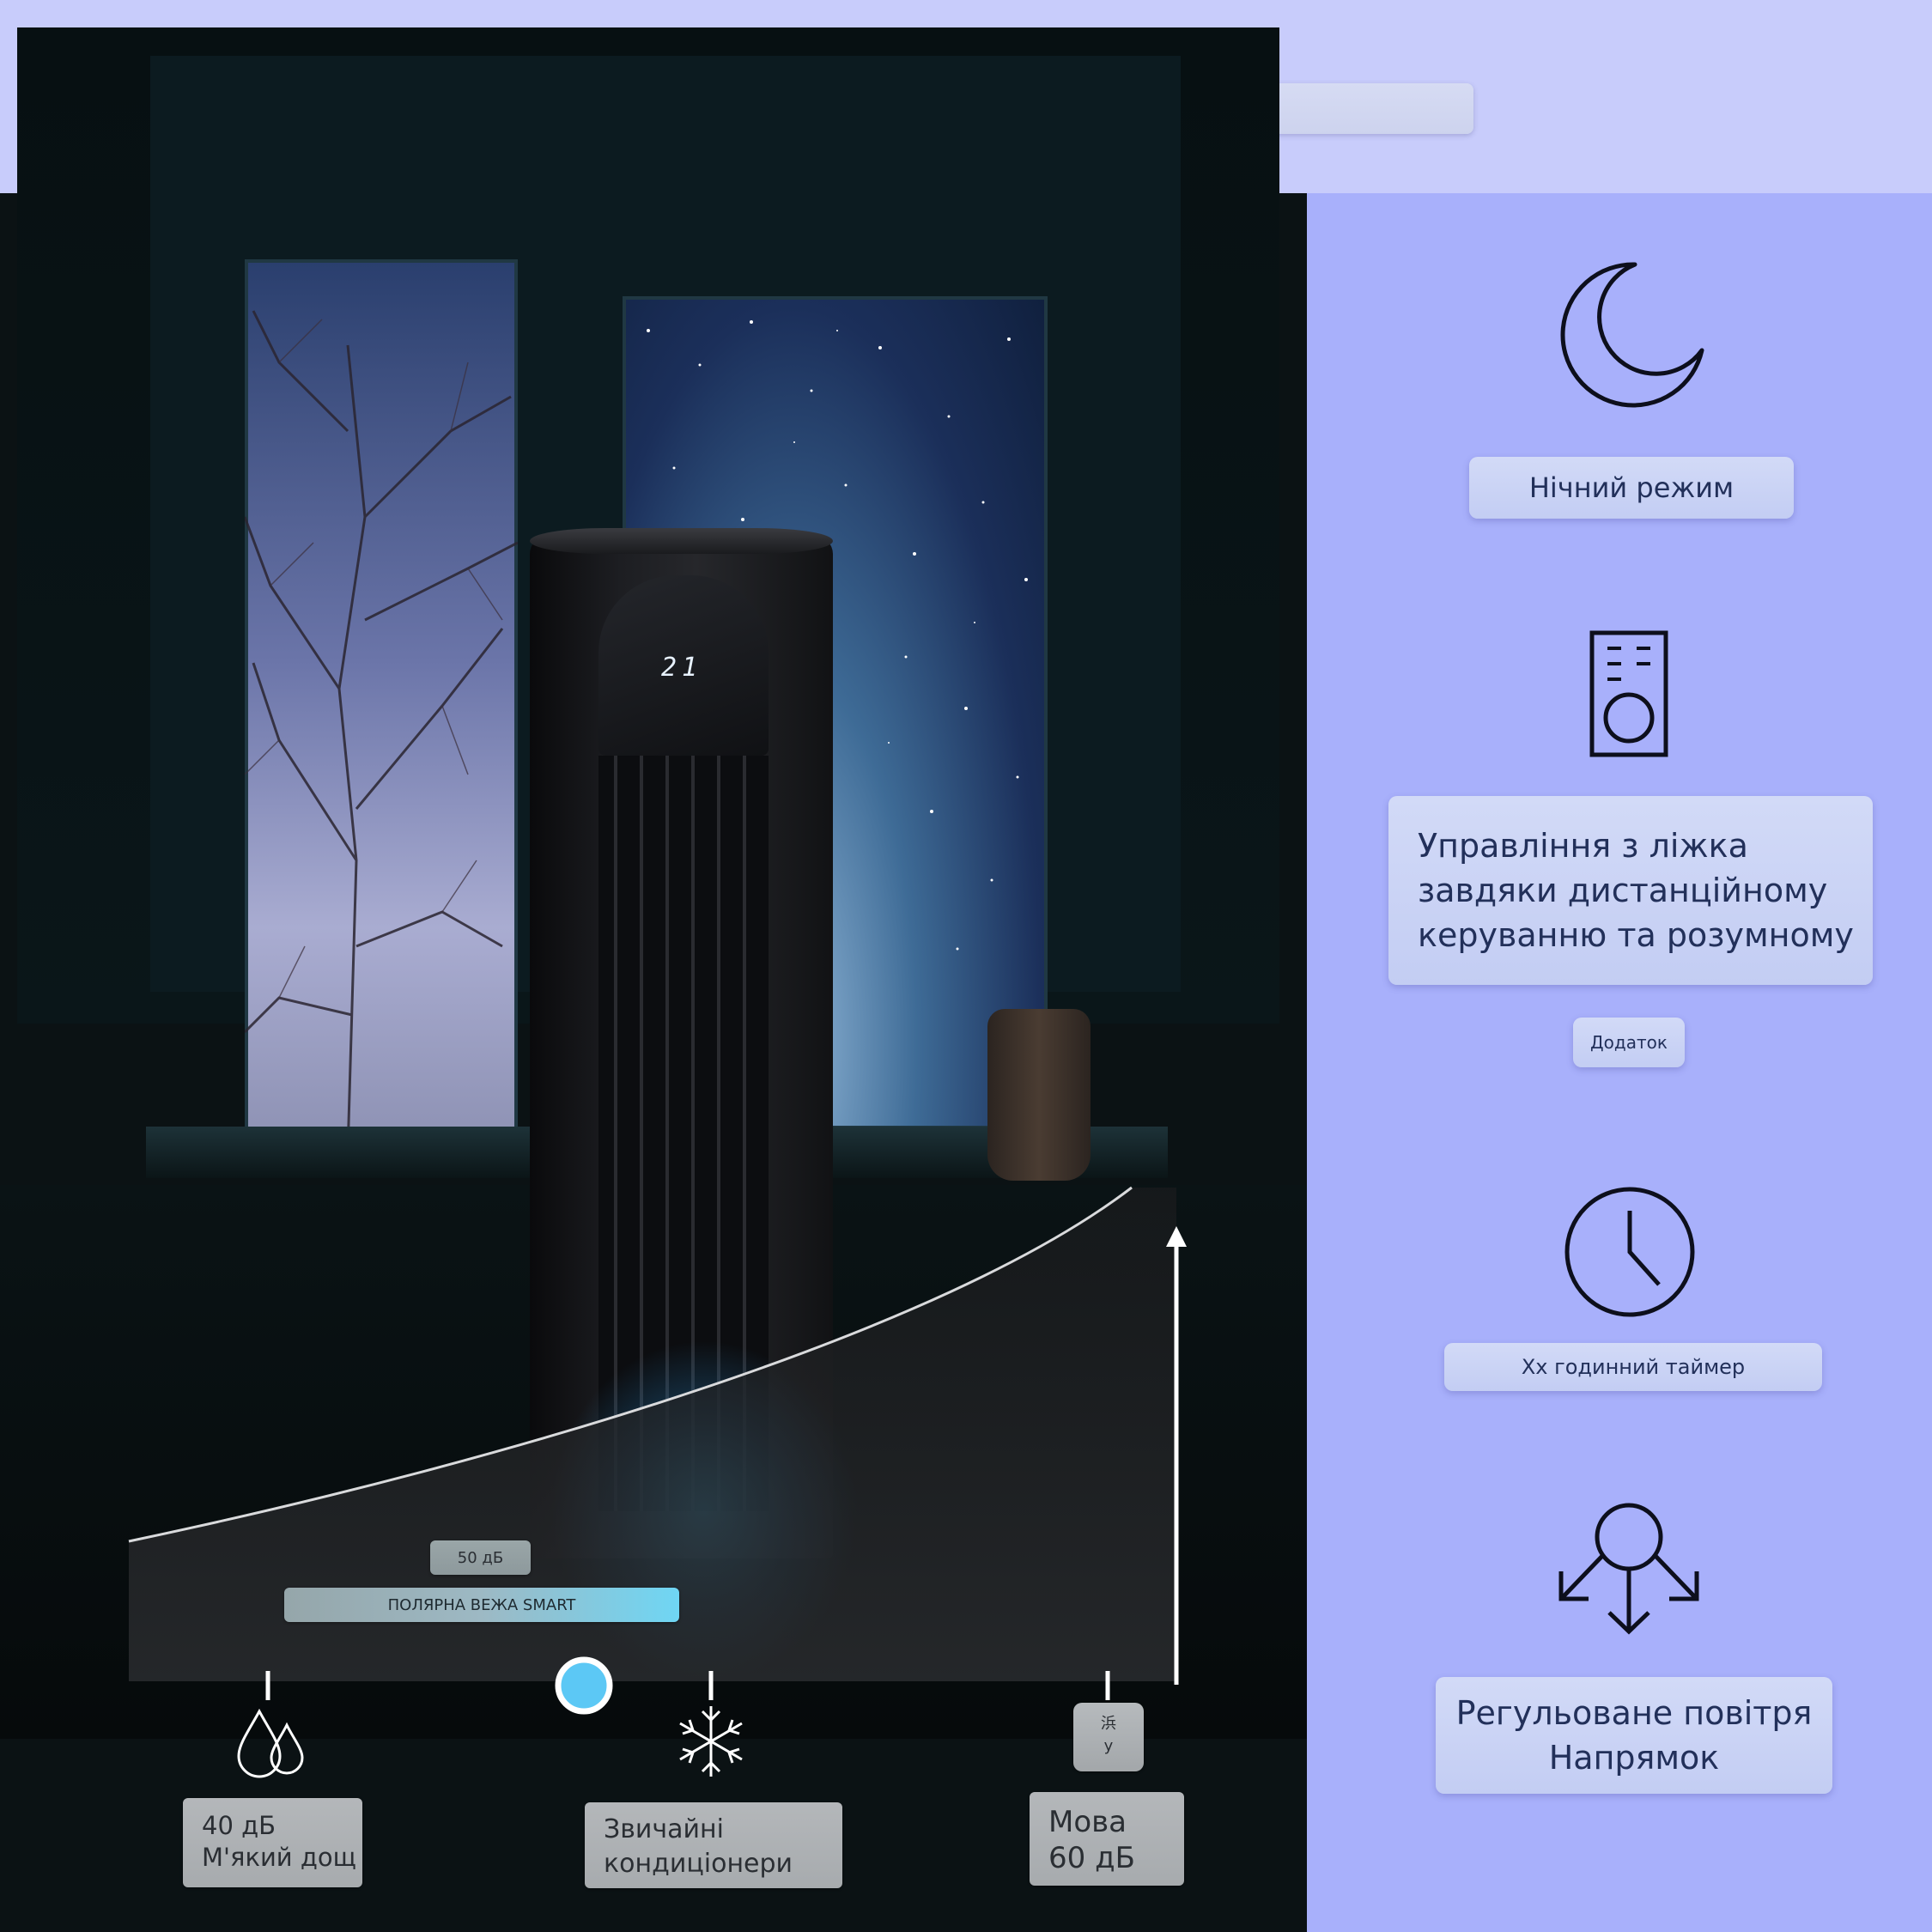 This screenshot has width=1932, height=1932. Describe the element at coordinates (1634, 1713) in the screenshot. I see `feature-air-direction-line1: Регульоване повітря` at that location.